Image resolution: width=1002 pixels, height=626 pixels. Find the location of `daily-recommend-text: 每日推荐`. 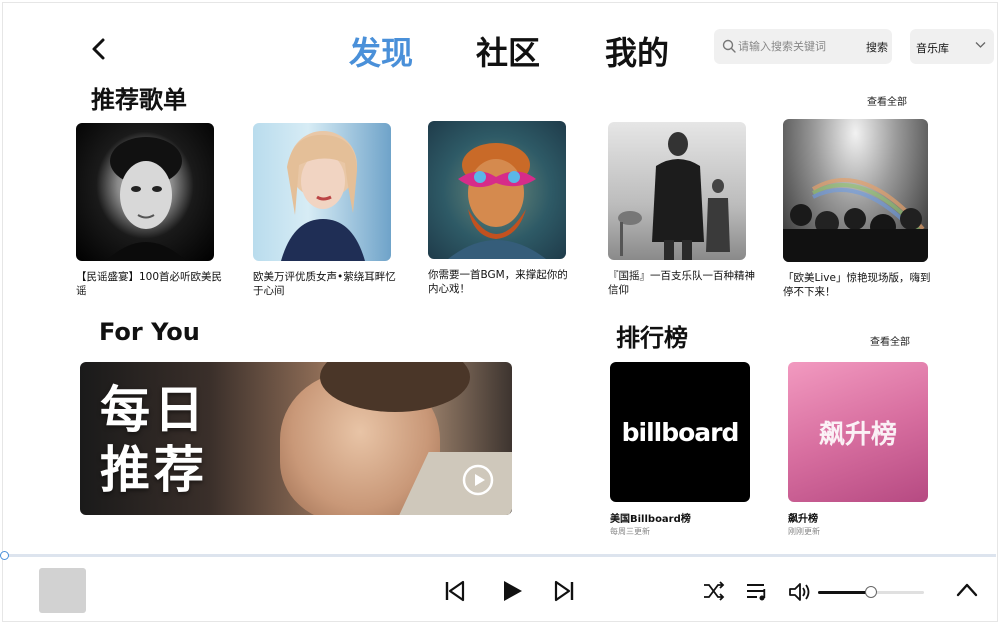

daily-recommend-text: 每日推荐 is located at coordinates (154, 440).